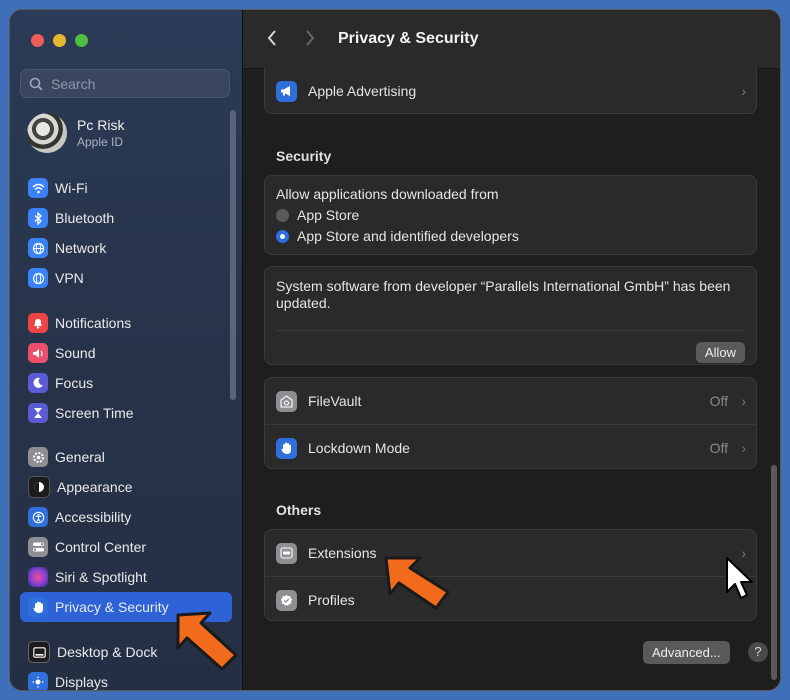 The image size is (790, 700). Describe the element at coordinates (126, 188) in the screenshot. I see `sidebar-item-wifi: Wi-Fi` at that location.